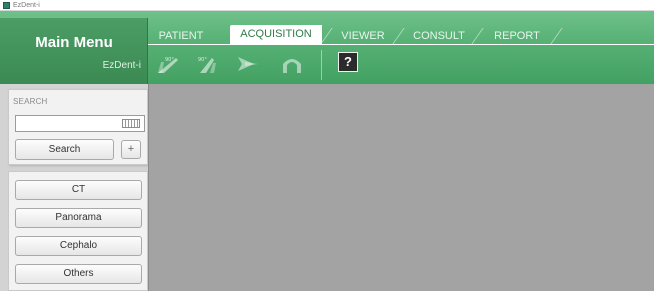 This screenshot has height=291, width=654. Describe the element at coordinates (363, 36) in the screenshot. I see `tab-viewer: VIEWER` at that location.